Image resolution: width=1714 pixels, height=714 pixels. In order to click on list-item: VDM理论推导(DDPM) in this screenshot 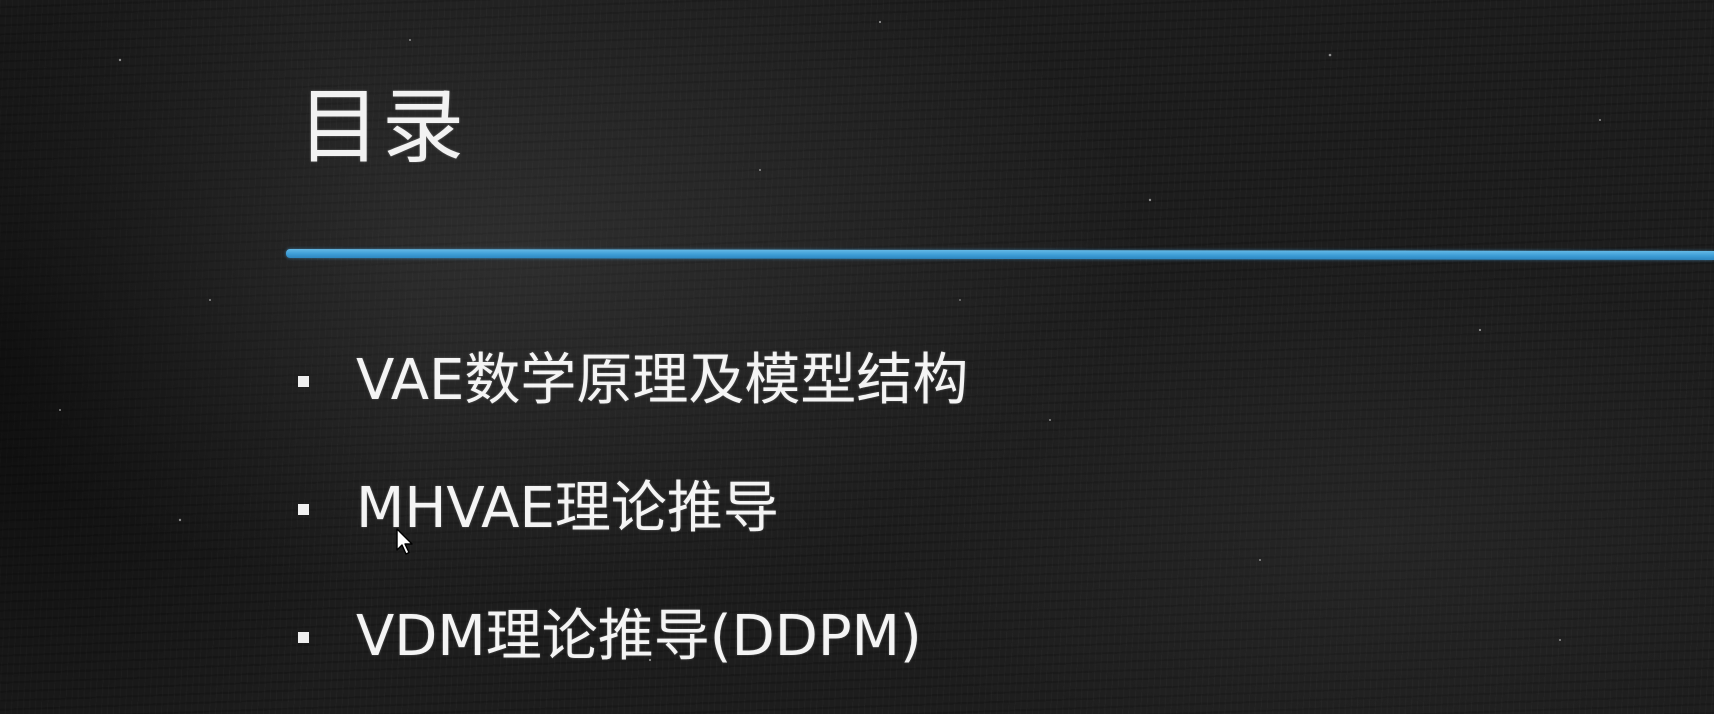, I will do `click(633, 657)`.